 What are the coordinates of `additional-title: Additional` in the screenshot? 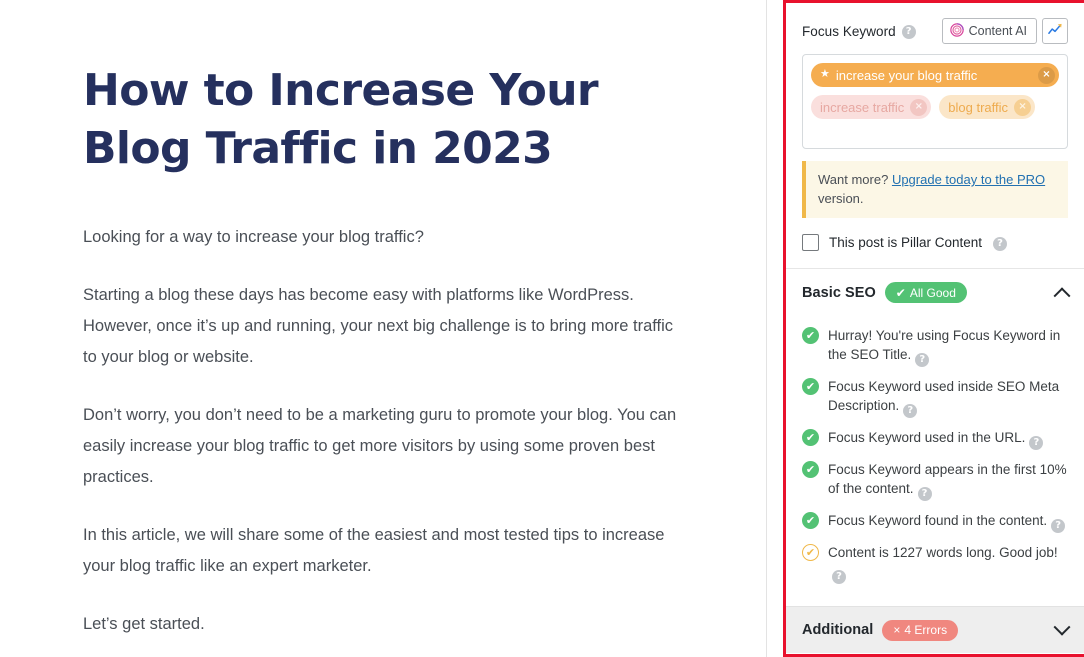 It's located at (838, 630).